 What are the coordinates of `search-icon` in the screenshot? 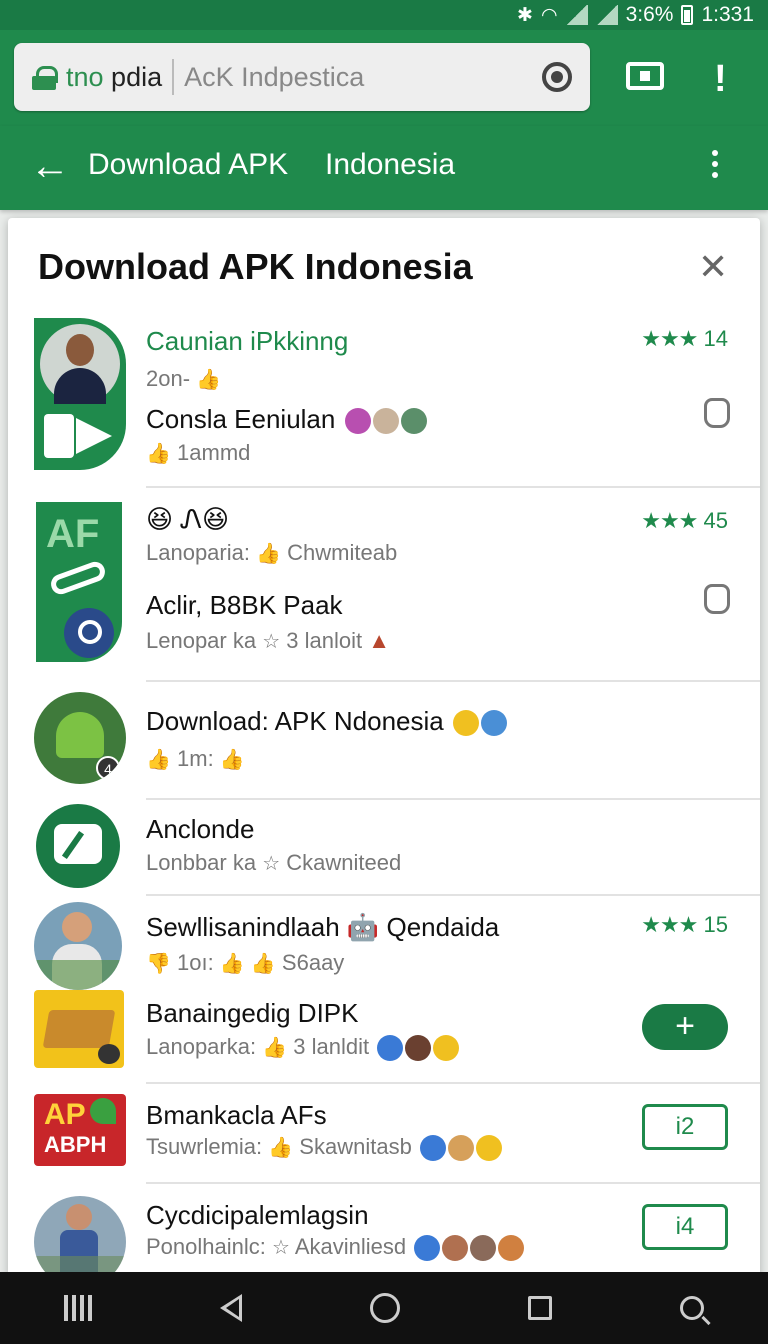 It's located at (692, 1308).